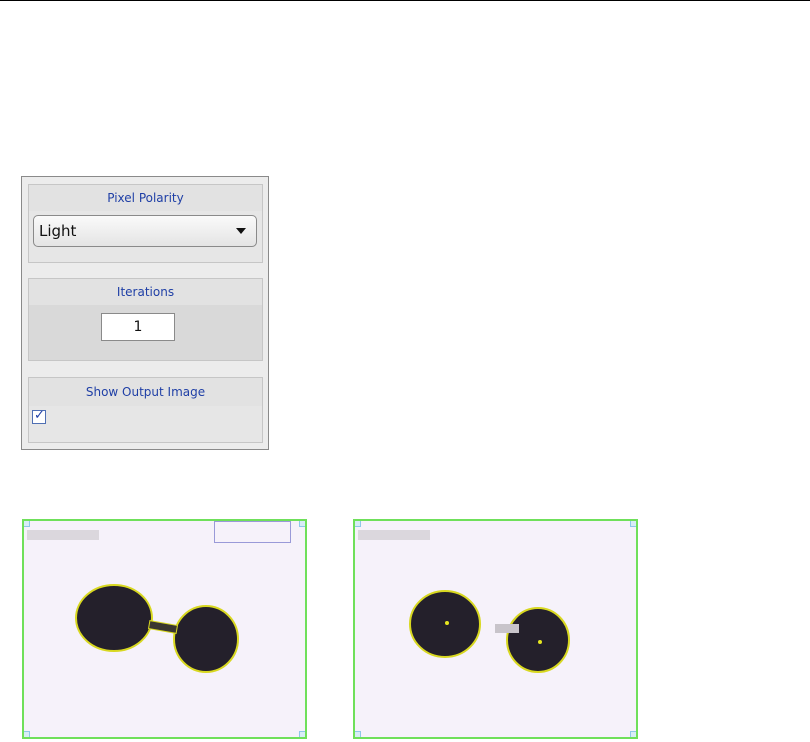 The image size is (810, 742). I want to click on pixel-polarity-group: Pixel Polarity Light, so click(145, 223).